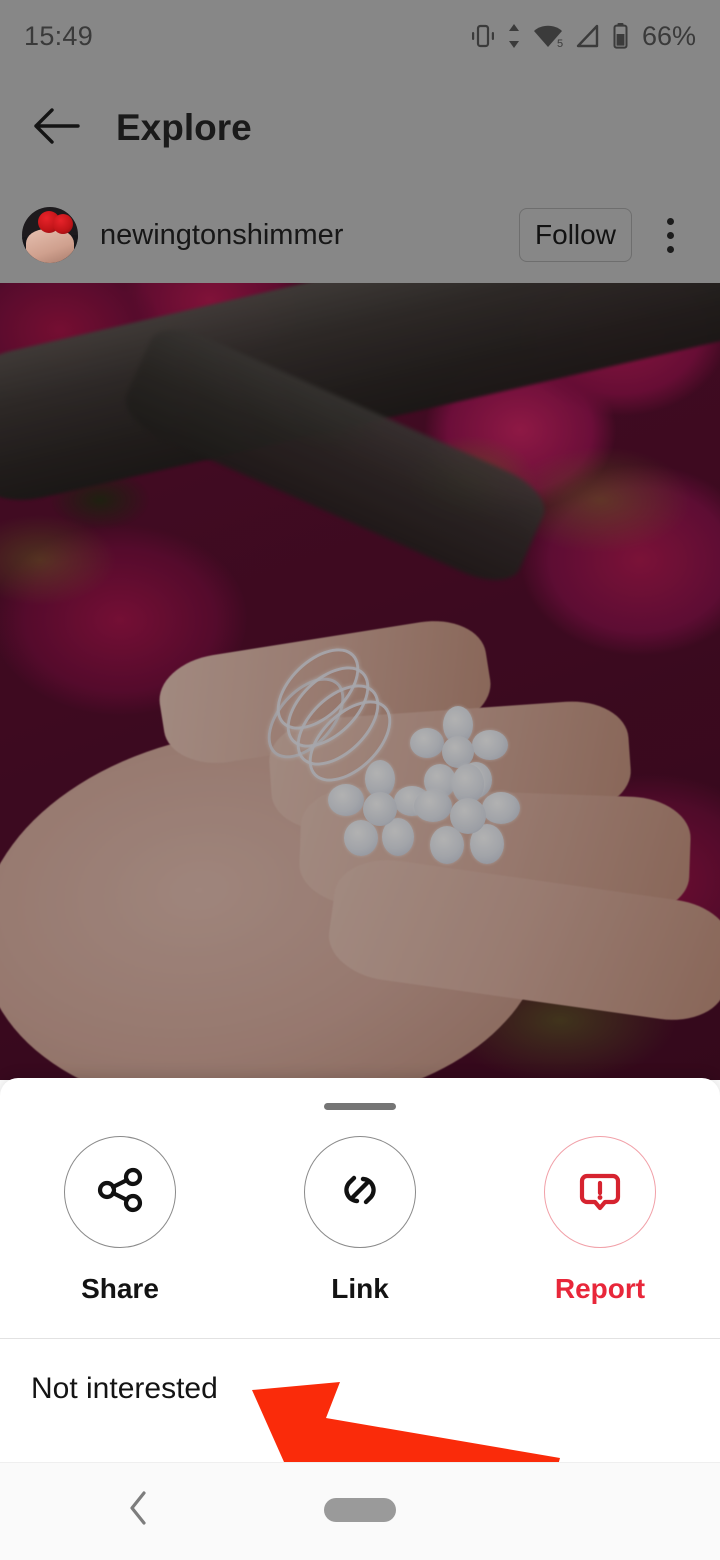 The height and width of the screenshot is (1560, 720). Describe the element at coordinates (483, 36) in the screenshot. I see `vibrate-icon` at that location.